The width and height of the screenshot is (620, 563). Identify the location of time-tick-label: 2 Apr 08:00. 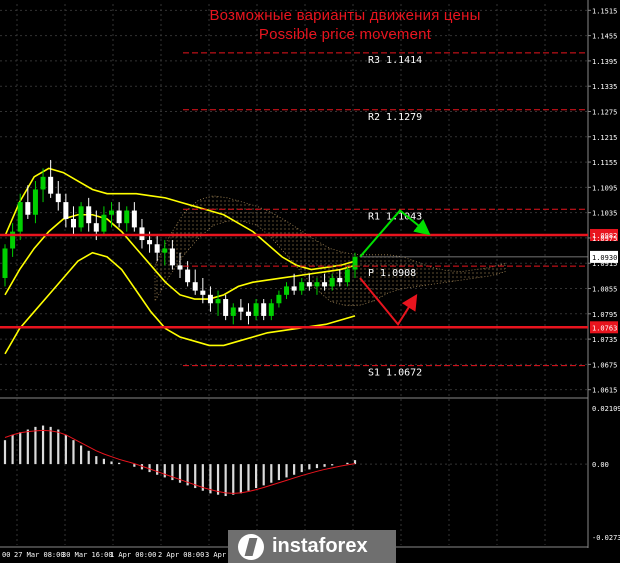
(181, 555).